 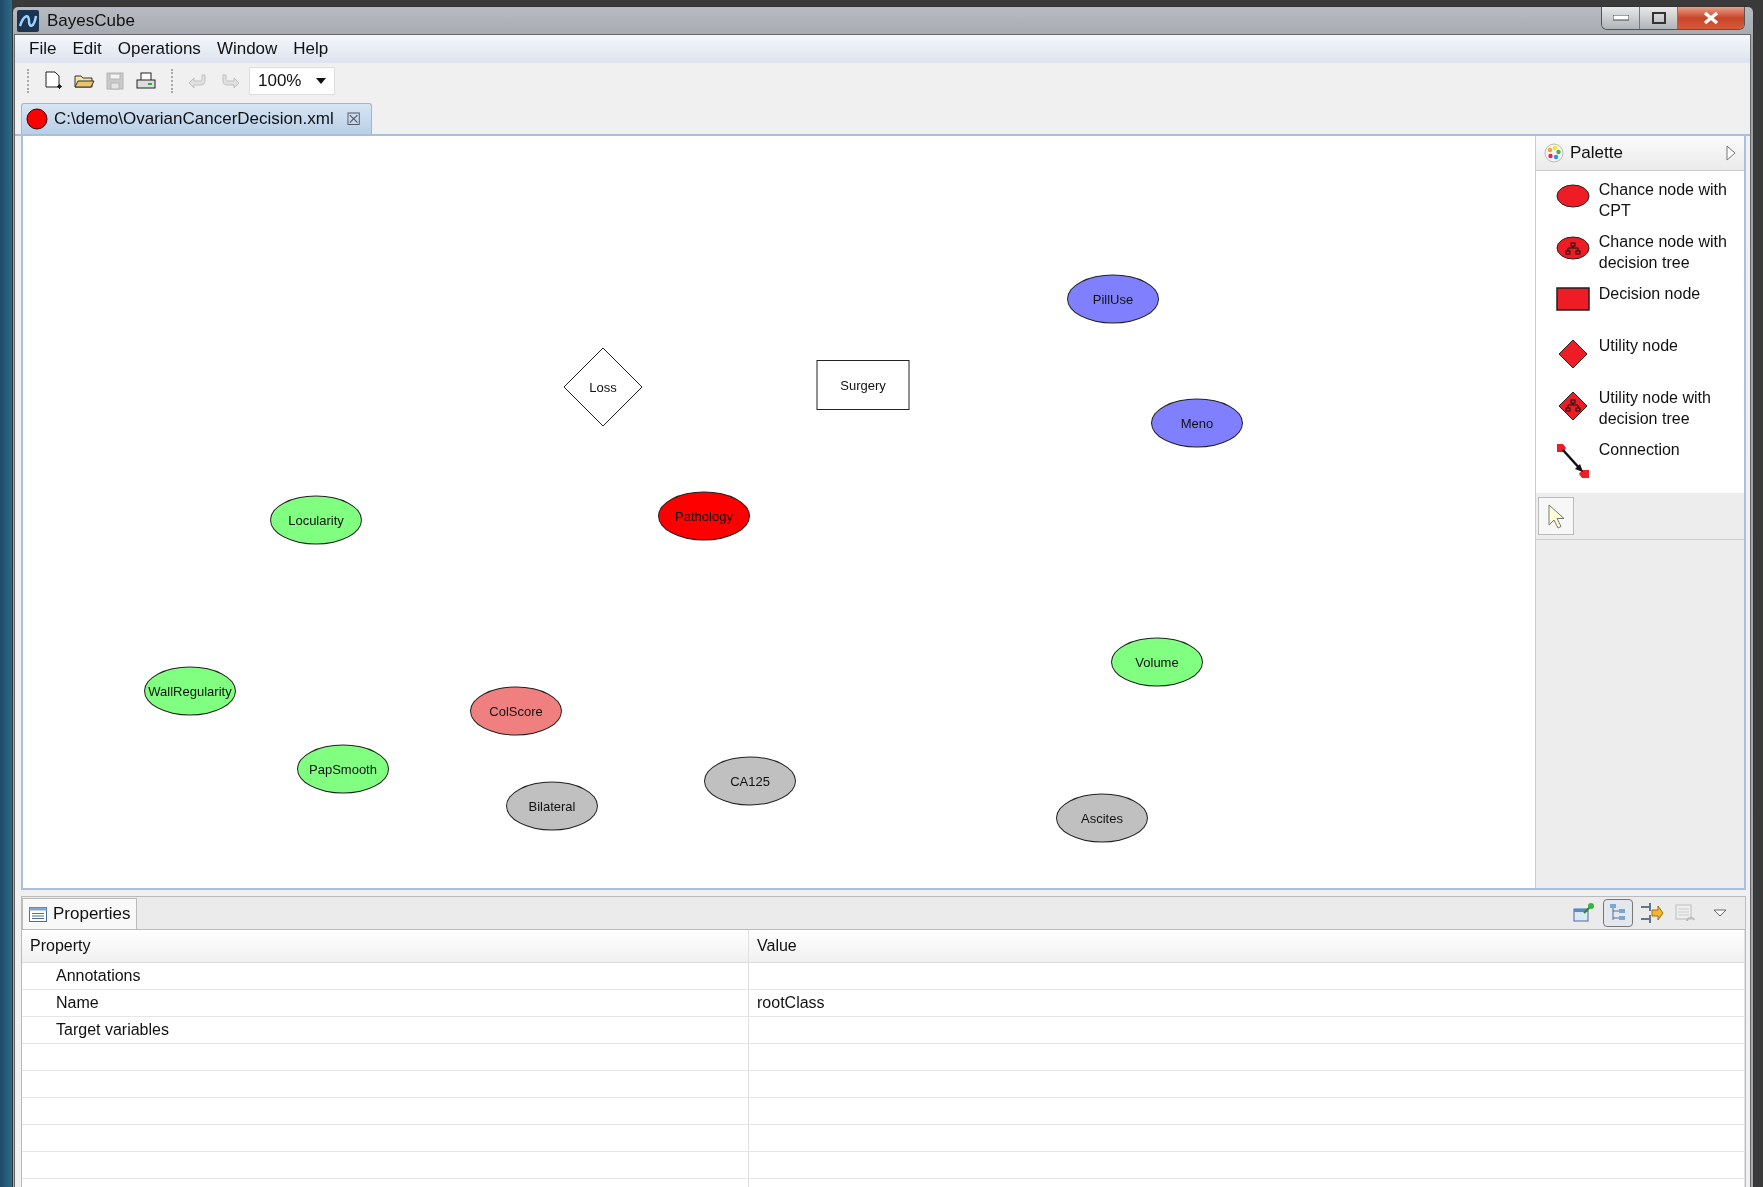 What do you see at coordinates (750, 781) in the screenshot?
I see `chance-node: CA125` at bounding box center [750, 781].